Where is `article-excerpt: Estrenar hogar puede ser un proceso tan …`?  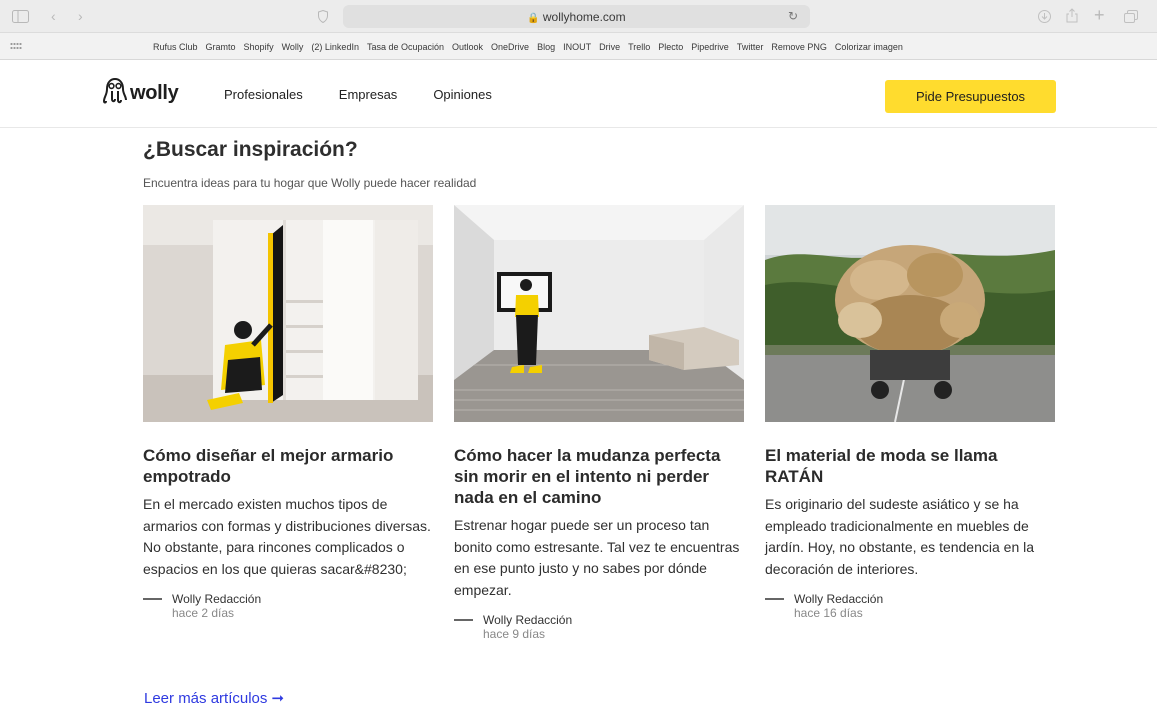 article-excerpt: Estrenar hogar puede ser un proceso tan … is located at coordinates (597, 557).